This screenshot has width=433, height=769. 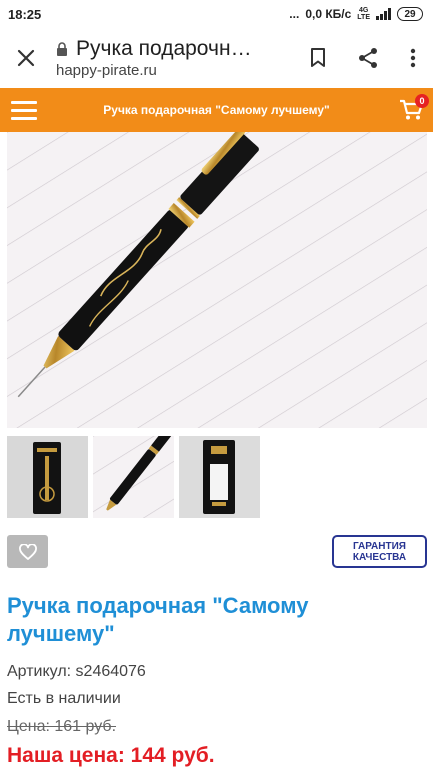 I want to click on network-type: 4G LTE, so click(x=363, y=14).